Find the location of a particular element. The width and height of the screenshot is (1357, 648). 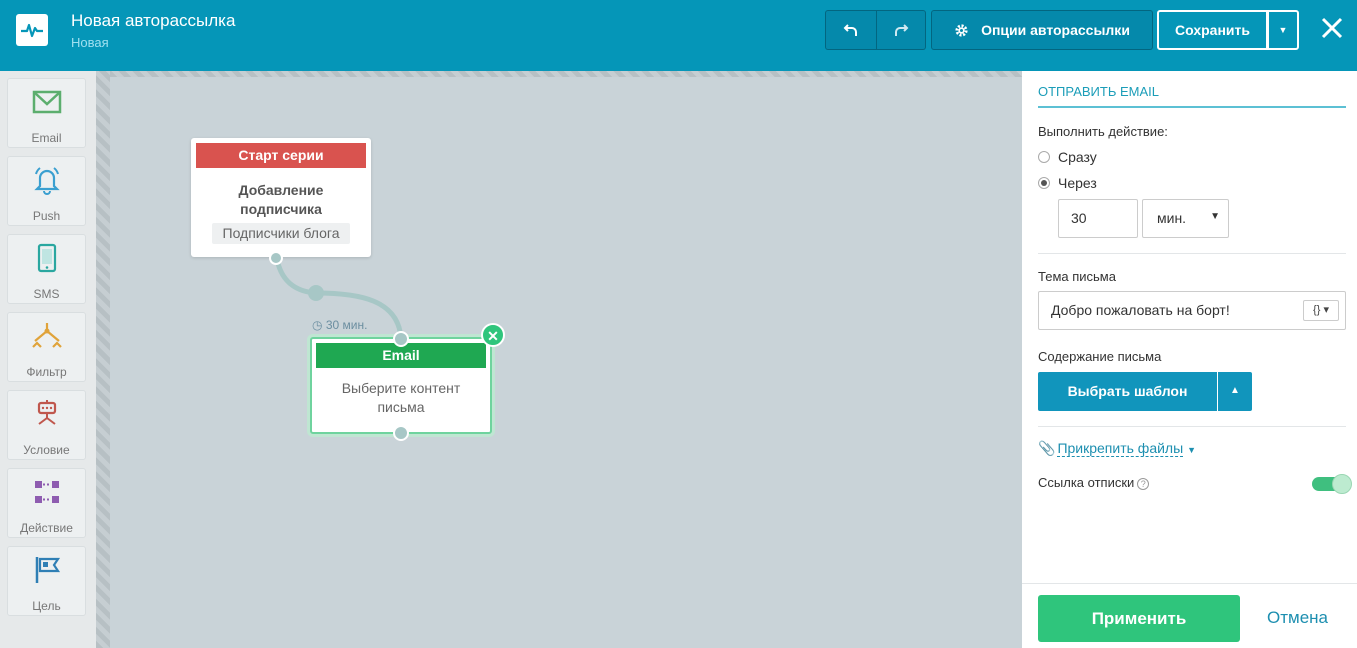

page-status: Новая is located at coordinates (90, 42).